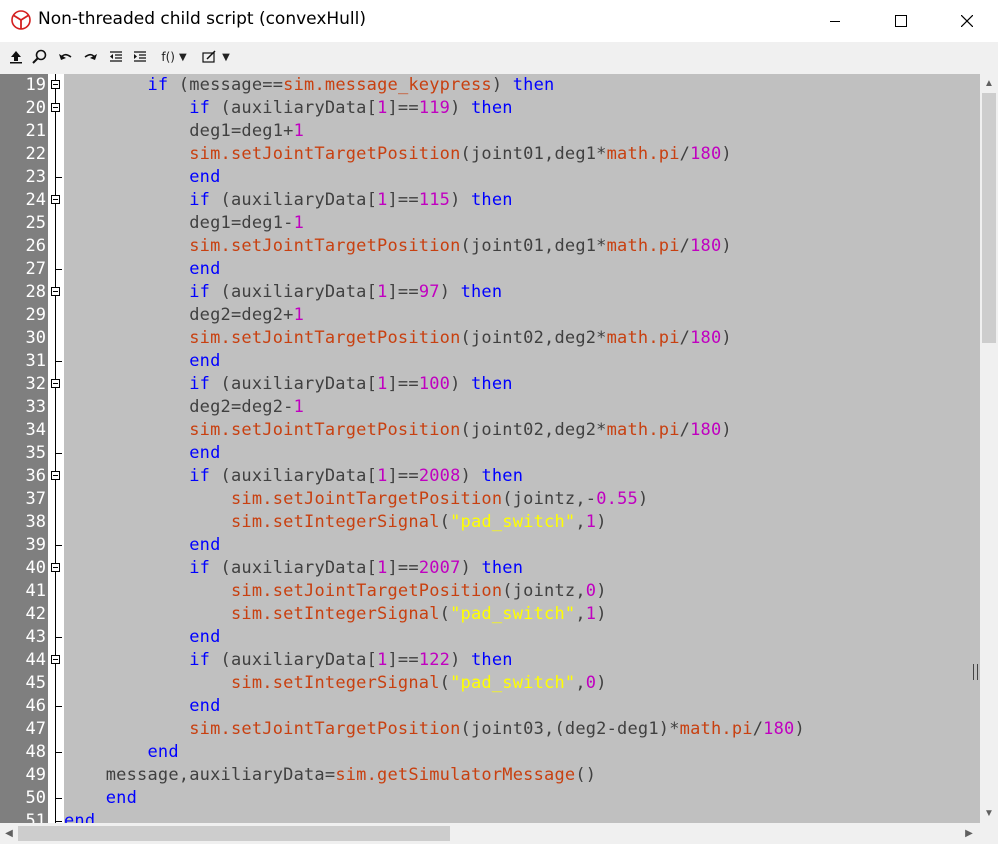 The image size is (998, 844). What do you see at coordinates (356, 499) in the screenshot?
I see `code-text: sim.setJointTargetPosition(jointz,-0.55)` at bounding box center [356, 499].